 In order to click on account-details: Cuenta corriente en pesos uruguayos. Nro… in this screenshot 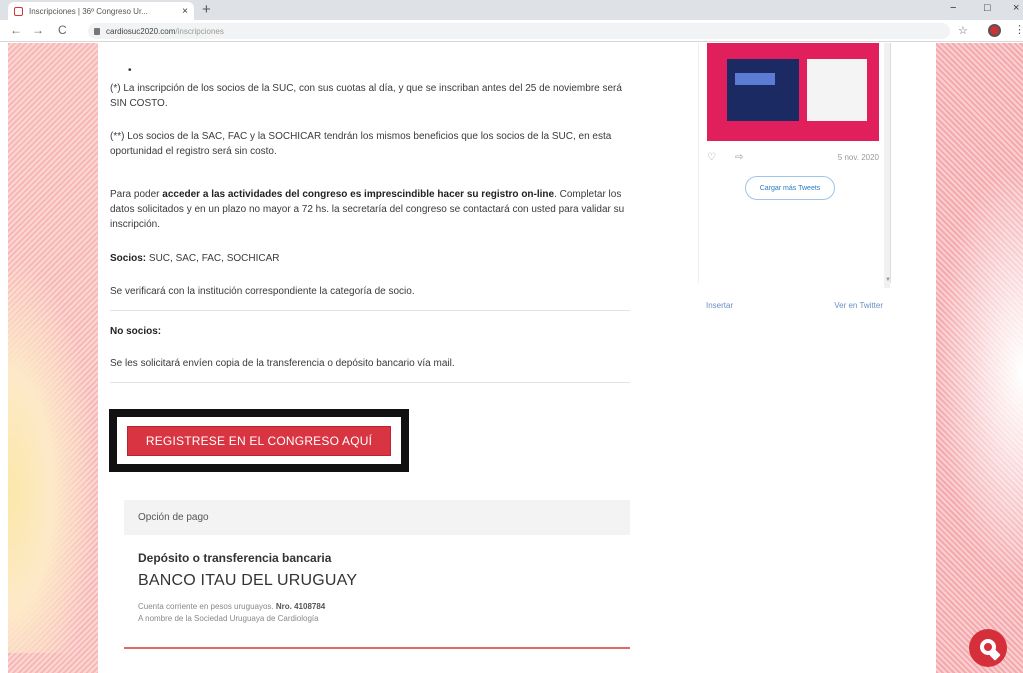, I will do `click(348, 613)`.